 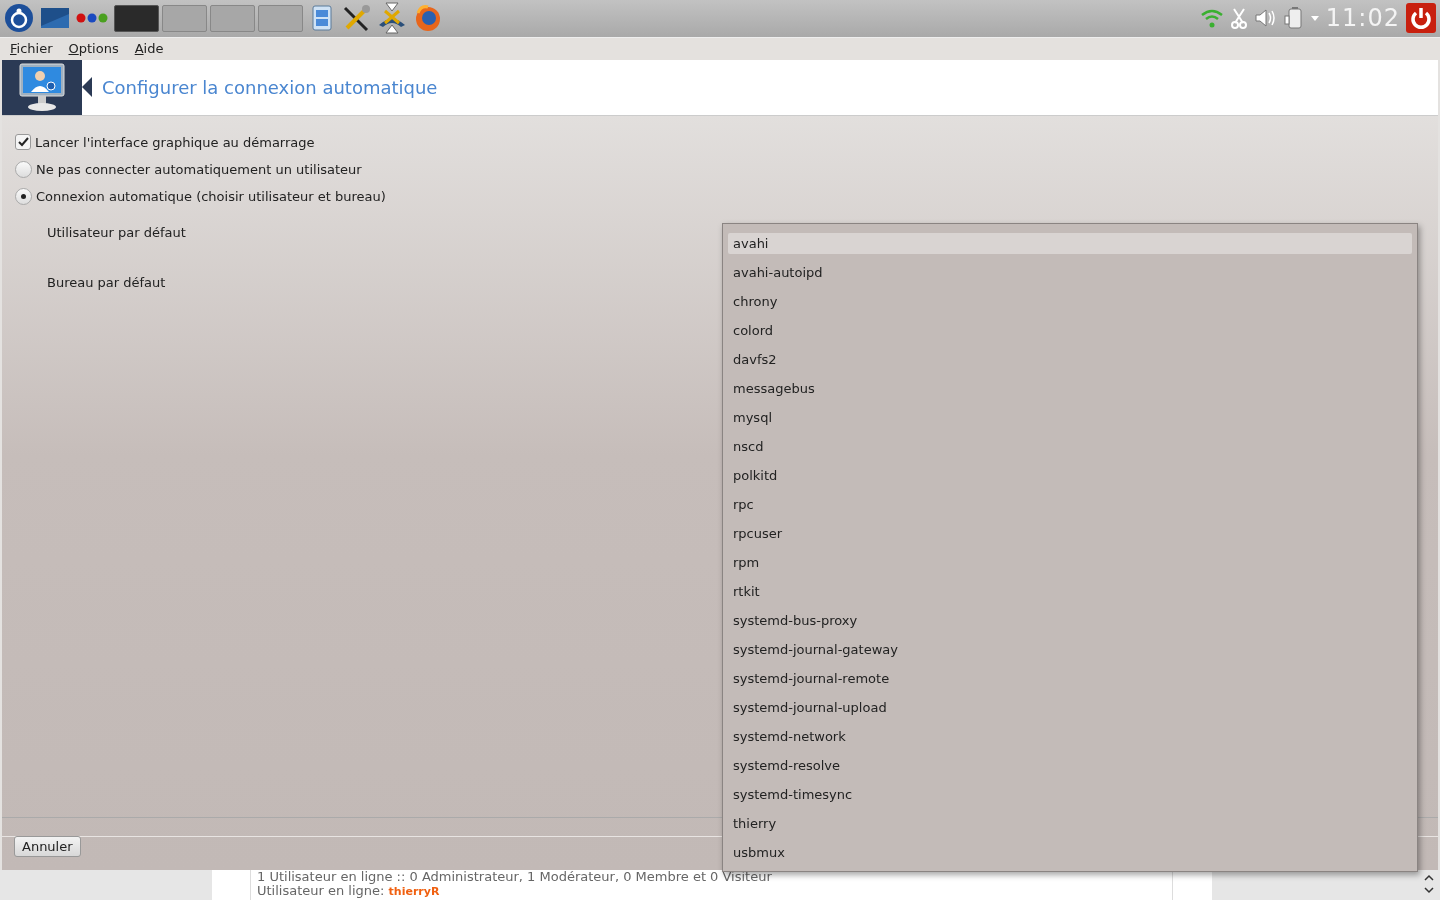 What do you see at coordinates (1314, 18) in the screenshot?
I see `caret-icon` at bounding box center [1314, 18].